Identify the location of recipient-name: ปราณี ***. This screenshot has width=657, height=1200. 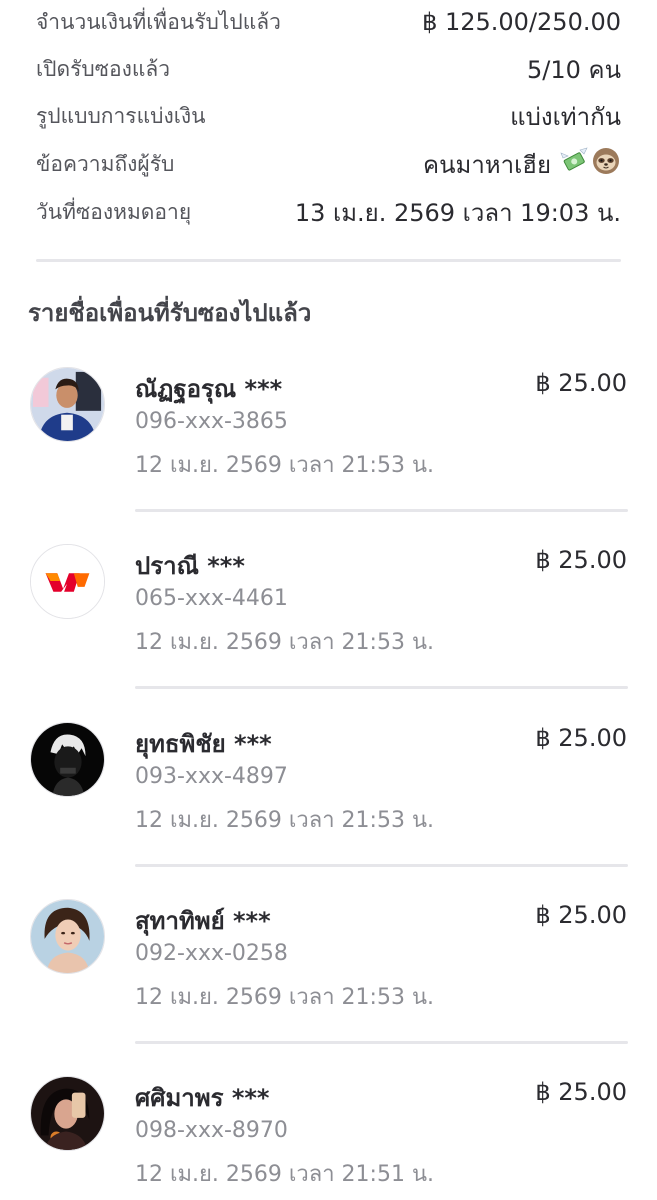
(190, 566).